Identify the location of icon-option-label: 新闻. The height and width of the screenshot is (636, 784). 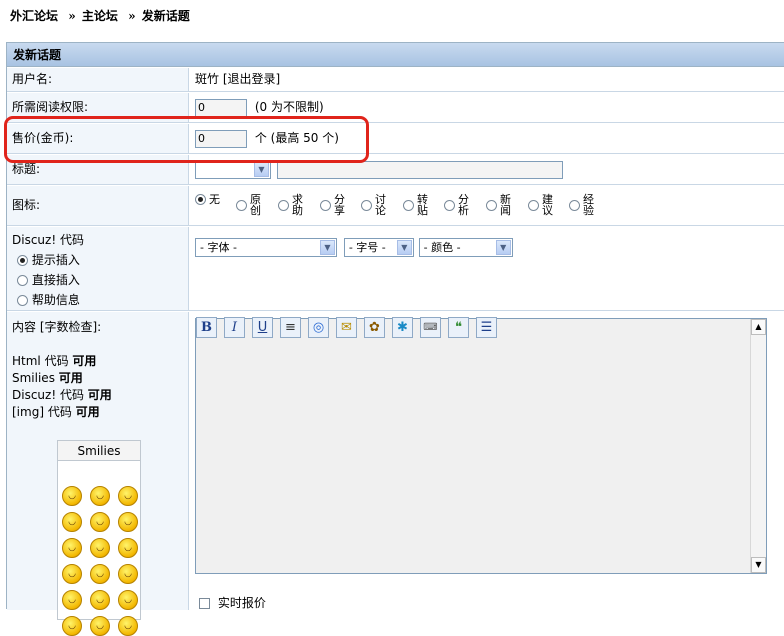
(505, 205).